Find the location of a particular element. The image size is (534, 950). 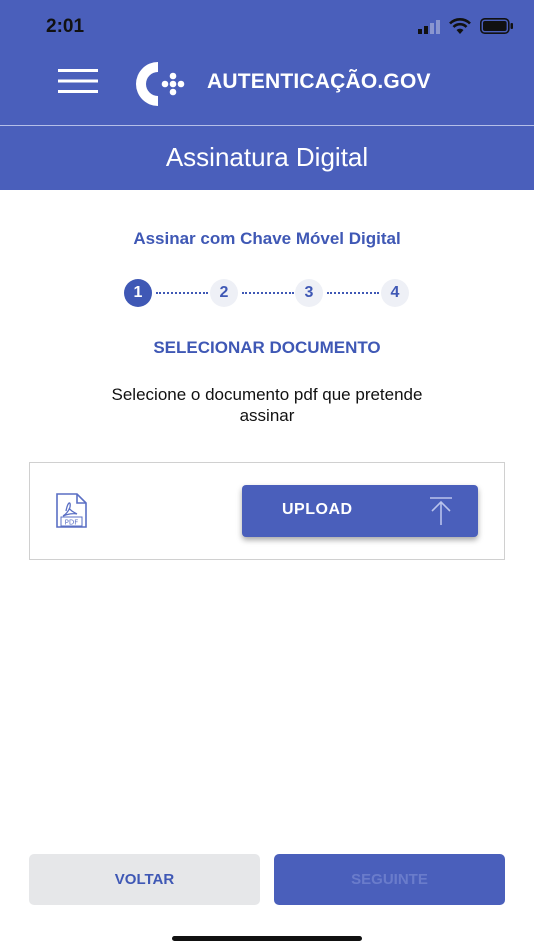

pdf-file-icon: PDF is located at coordinates (71, 510).